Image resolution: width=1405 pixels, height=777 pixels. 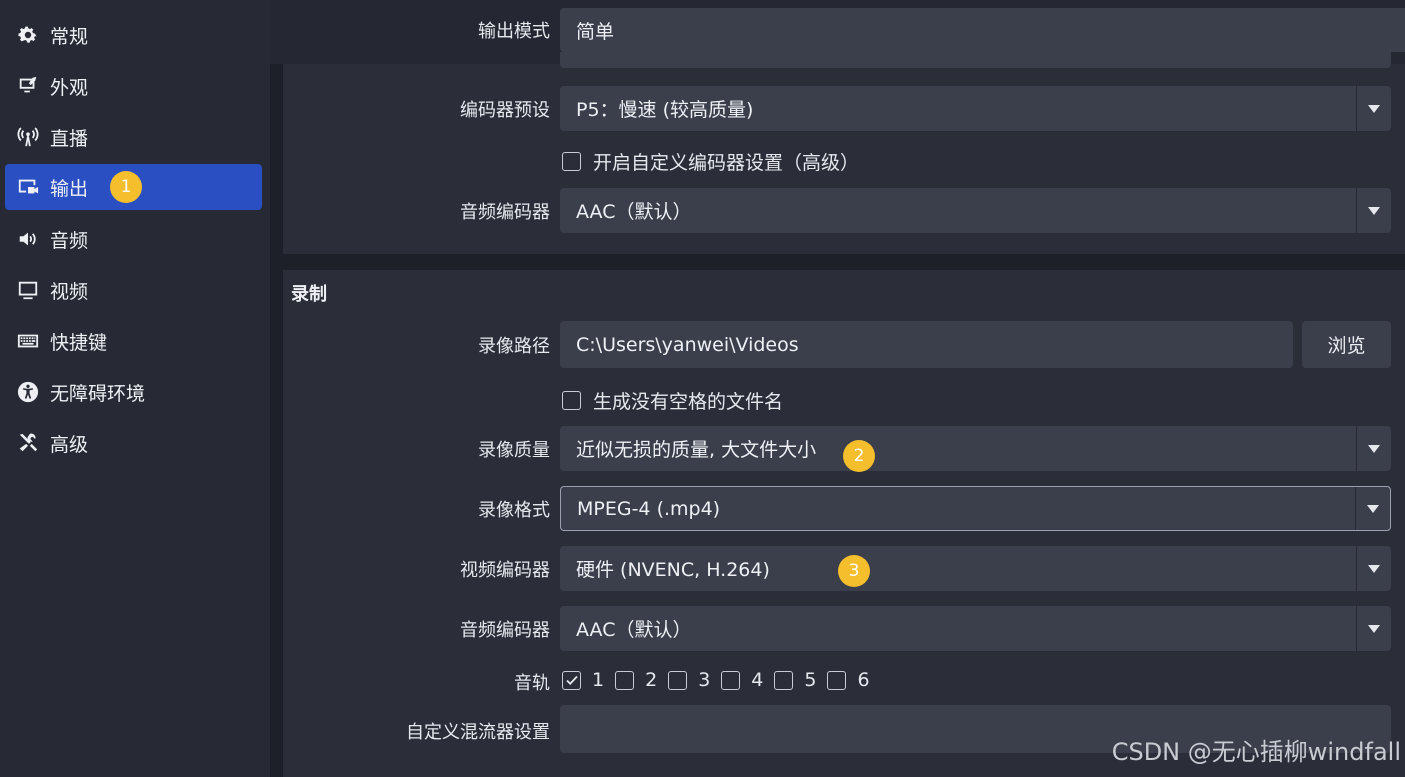 I want to click on encoder-preset-value: P5：慢速 (较高质量), so click(x=665, y=110).